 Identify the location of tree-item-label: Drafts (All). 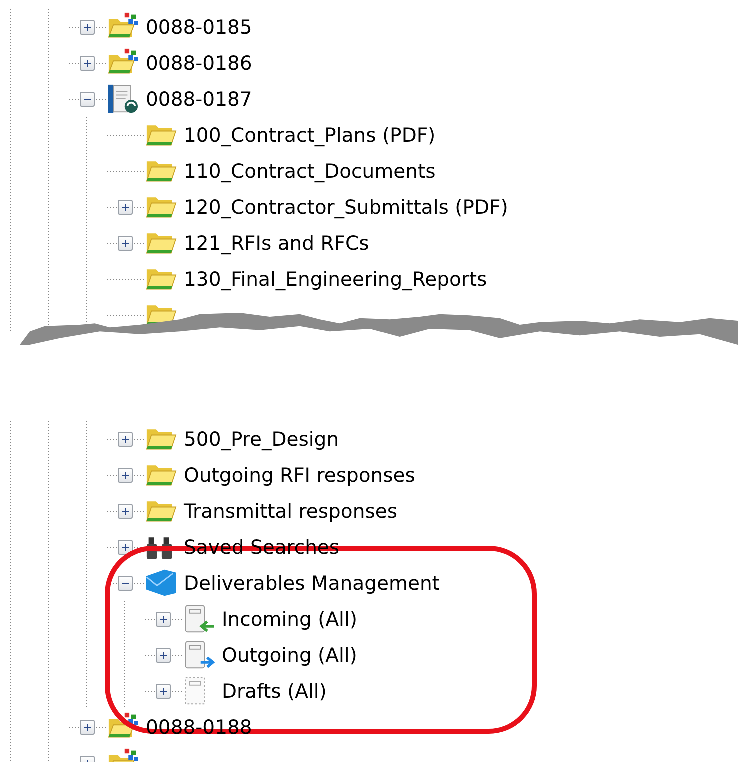
(273, 691).